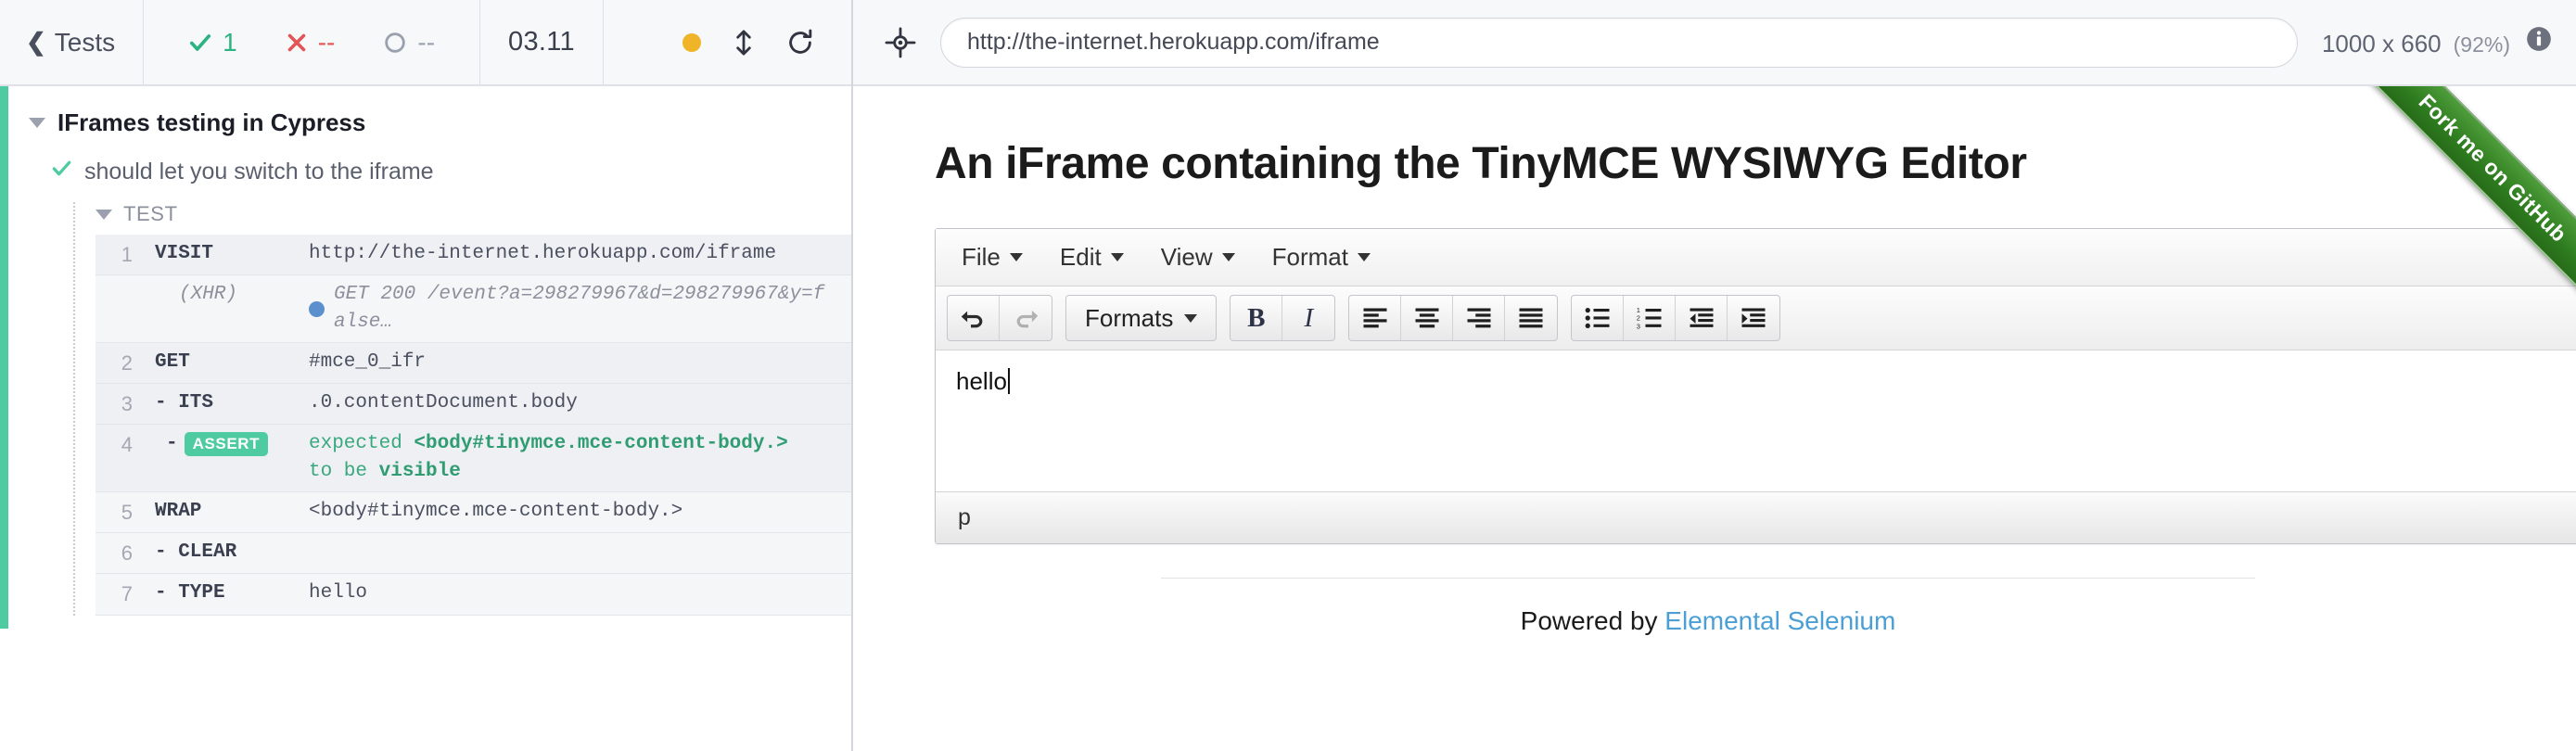 The image size is (2576, 751). I want to click on hook-header: TEST, so click(473, 218).